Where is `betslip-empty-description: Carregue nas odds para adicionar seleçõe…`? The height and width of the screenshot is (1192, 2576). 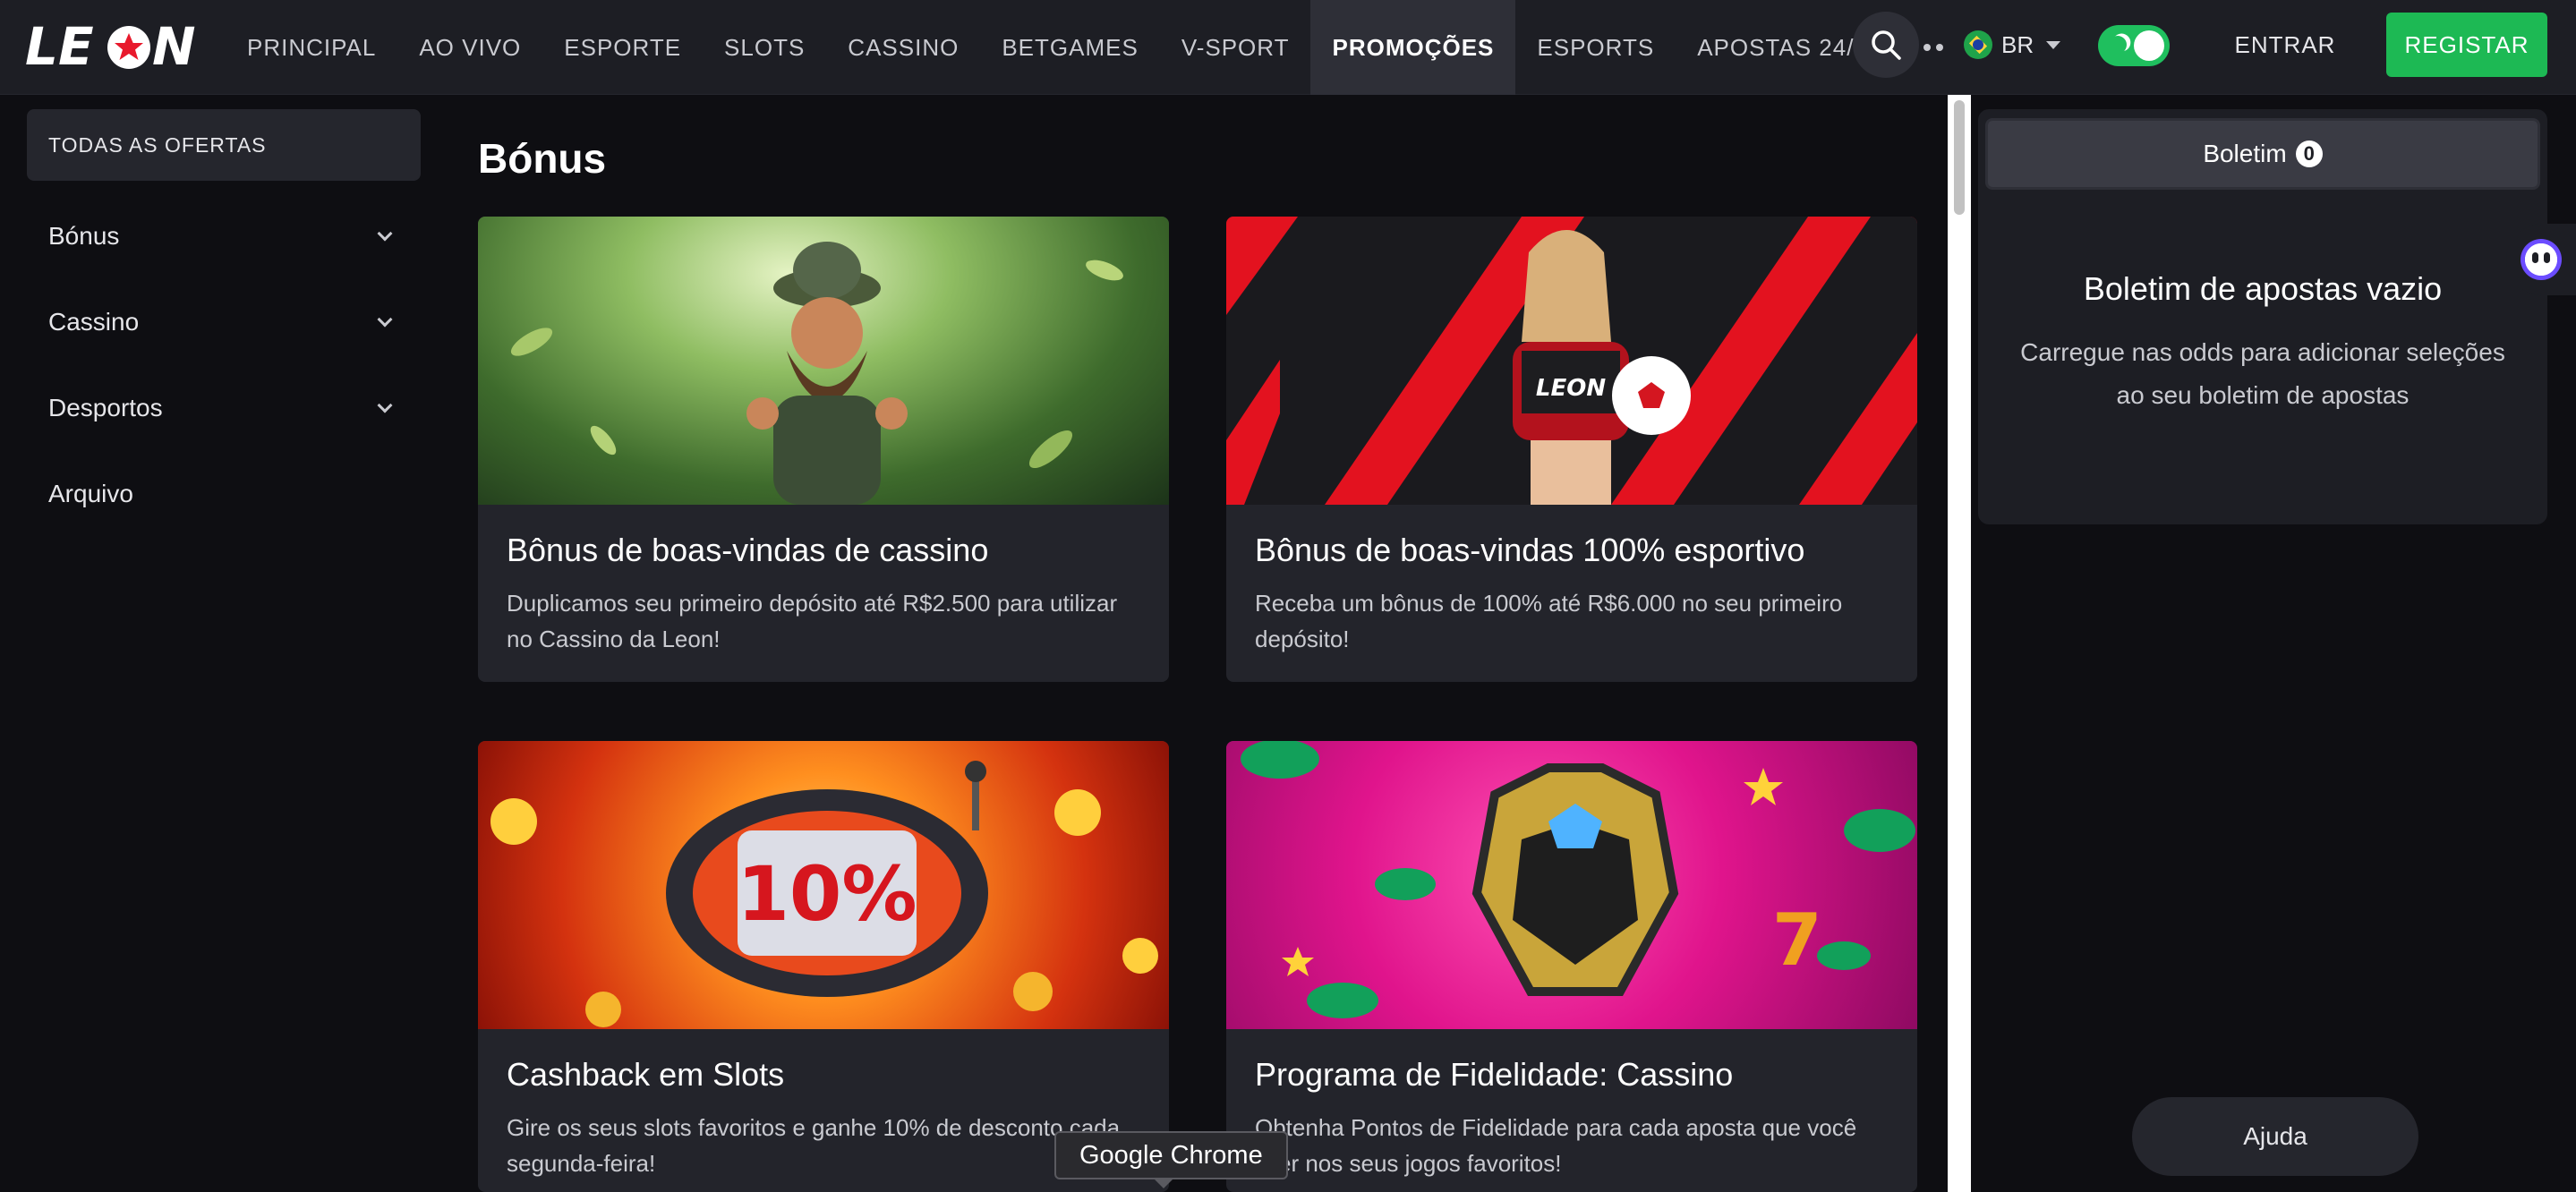
betslip-empty-description: Carregue nas odds para adicionar seleçõe… is located at coordinates (2262, 374).